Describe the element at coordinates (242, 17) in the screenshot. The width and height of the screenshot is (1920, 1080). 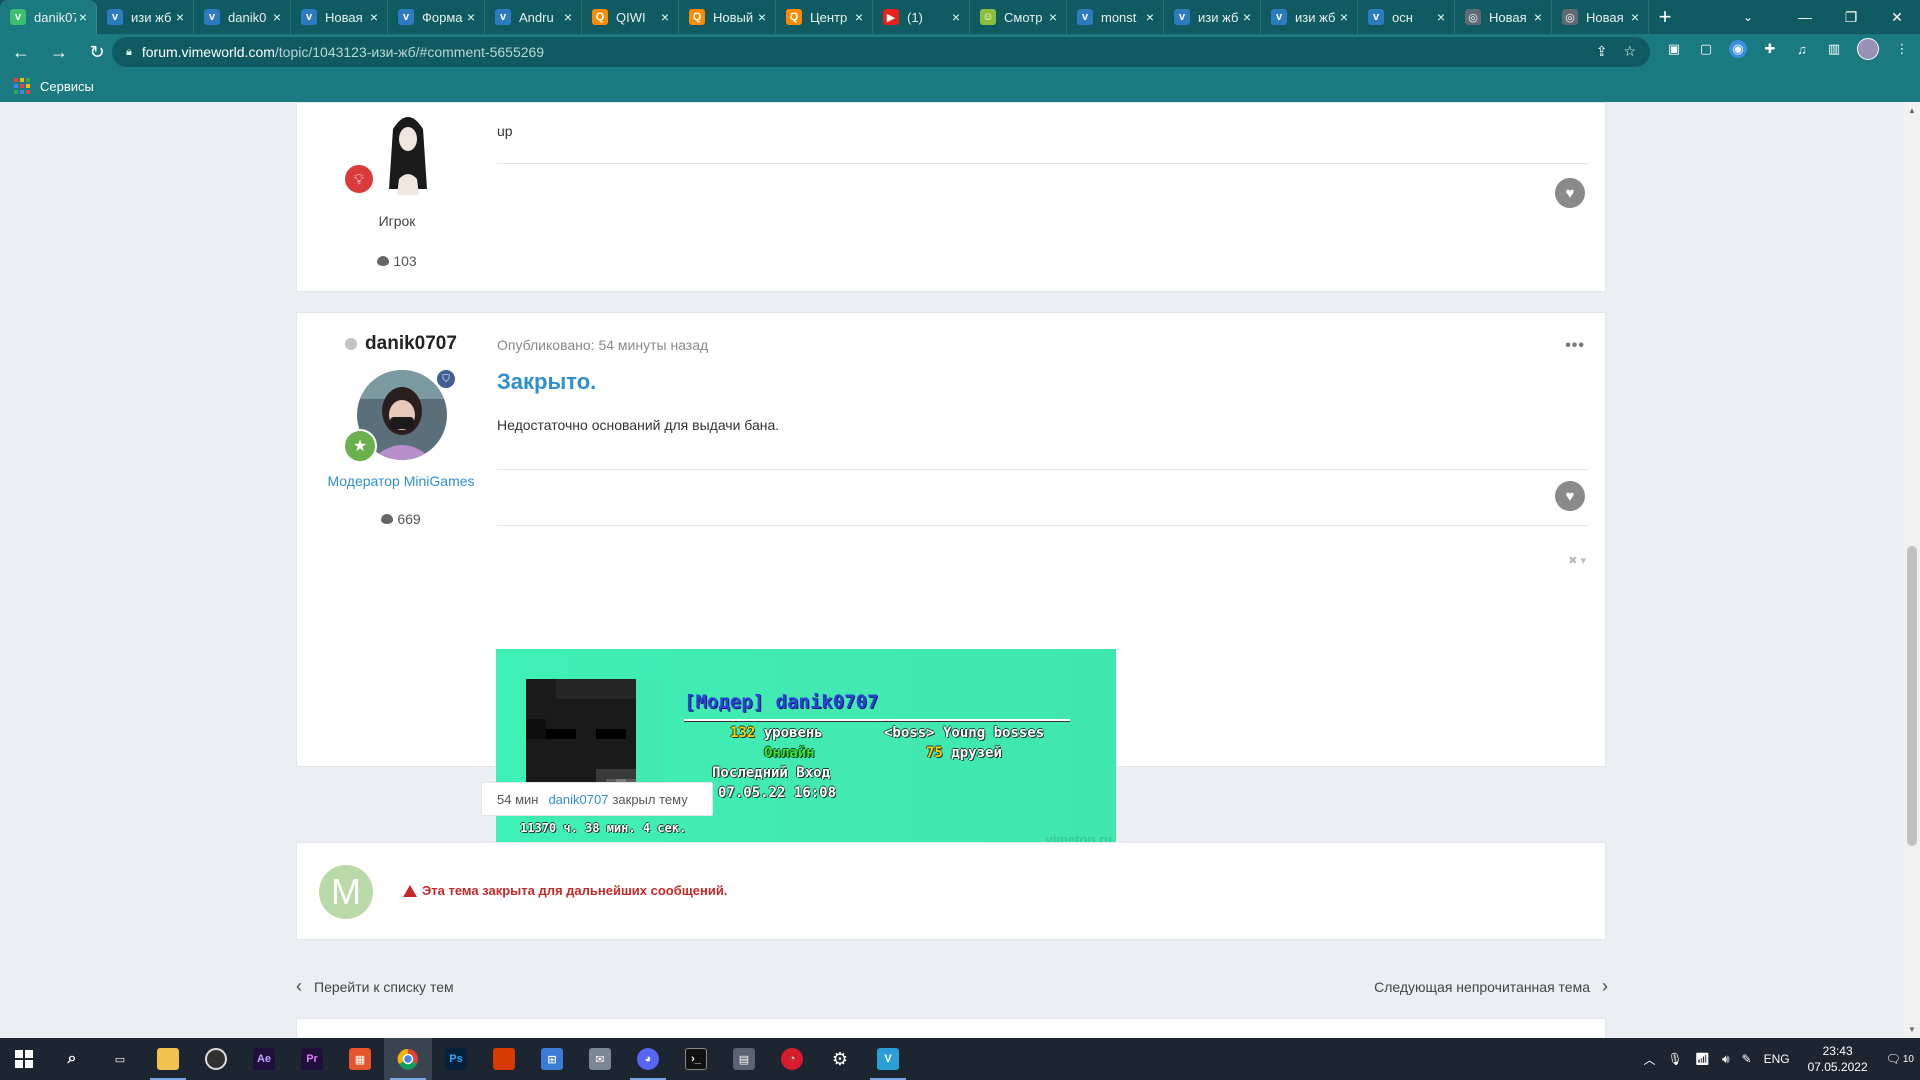
I see `browser-tab: v danik0 ×` at that location.